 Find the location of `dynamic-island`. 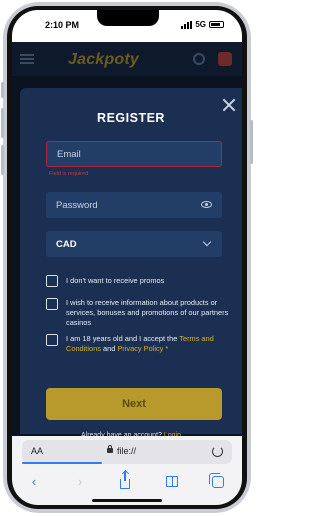

dynamic-island is located at coordinates (128, 18).